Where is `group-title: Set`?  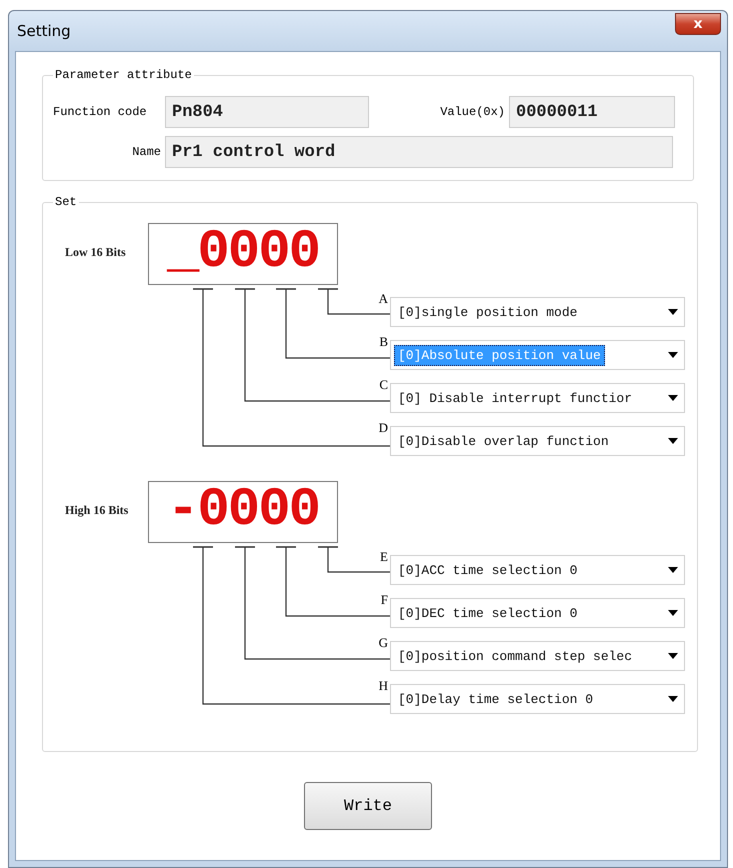
group-title: Set is located at coordinates (66, 202).